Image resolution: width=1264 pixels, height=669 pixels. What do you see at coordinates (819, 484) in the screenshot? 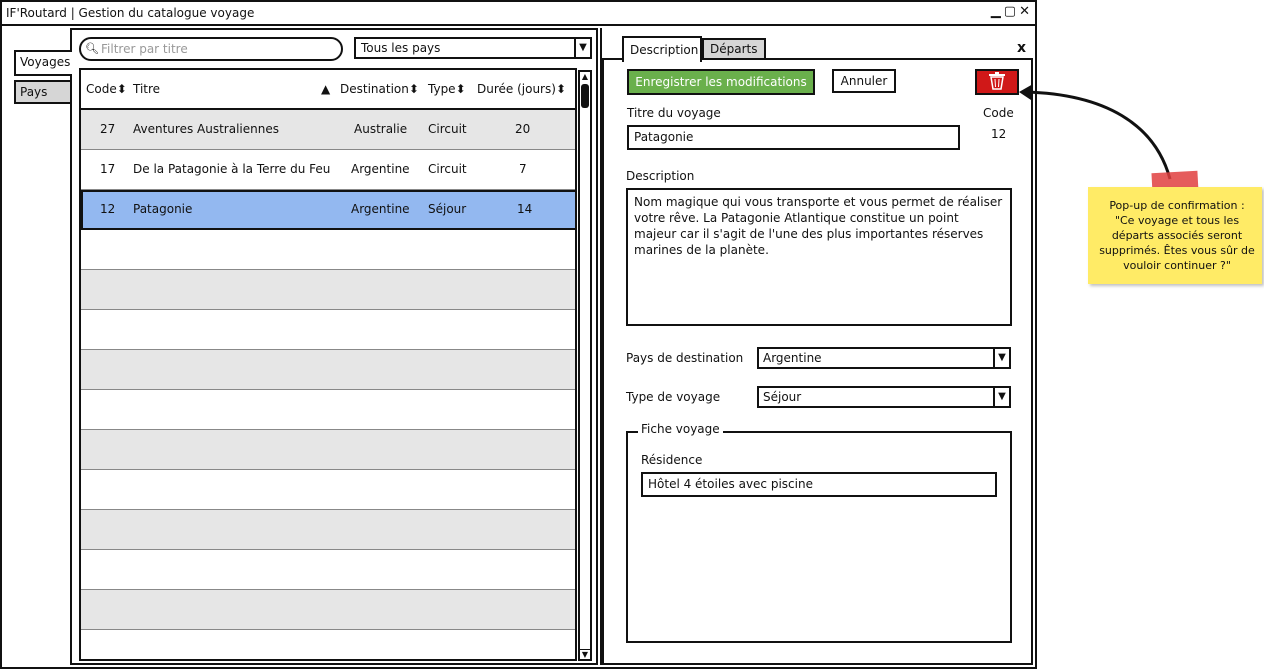
I see `residence-field: Hôtel 4 étoiles avec piscine` at bounding box center [819, 484].